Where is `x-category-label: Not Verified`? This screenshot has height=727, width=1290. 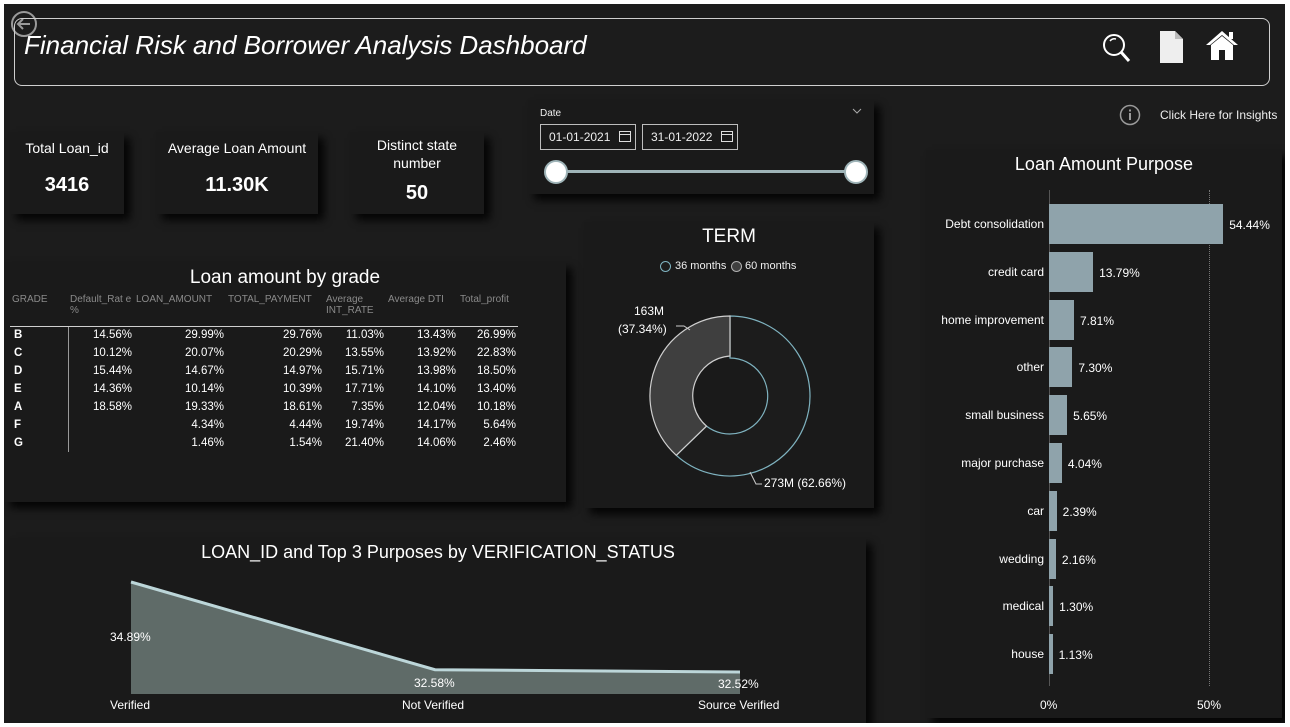
x-category-label: Not Verified is located at coordinates (433, 705).